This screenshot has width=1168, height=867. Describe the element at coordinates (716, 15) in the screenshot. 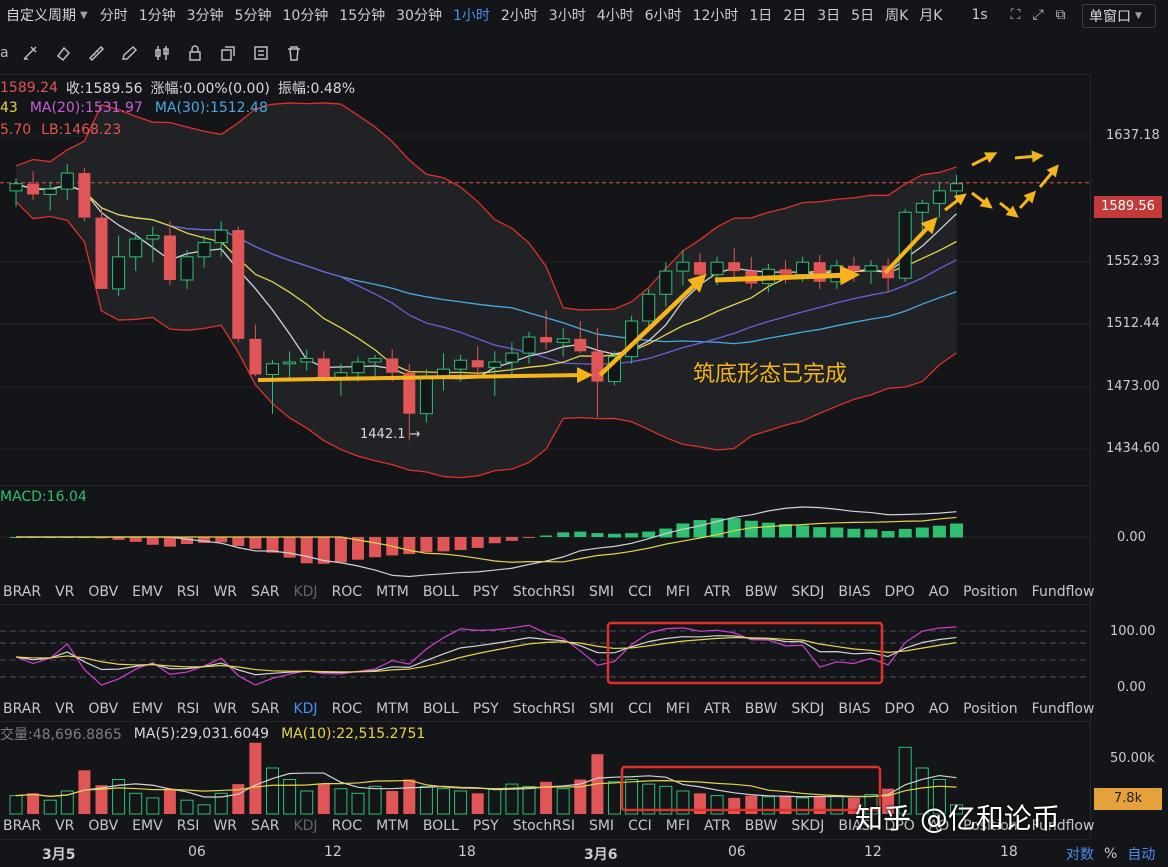

I see `period-option: 12小时` at that location.